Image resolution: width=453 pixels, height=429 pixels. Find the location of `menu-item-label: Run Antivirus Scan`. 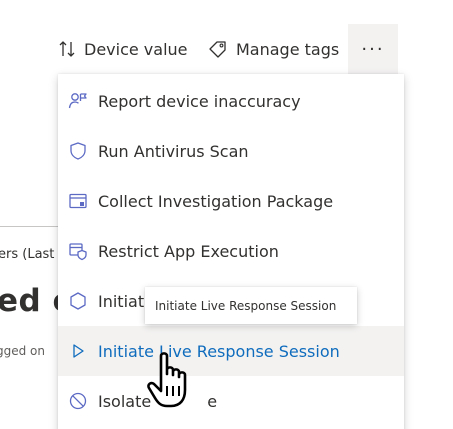

menu-item-label: Run Antivirus Scan is located at coordinates (173, 151).